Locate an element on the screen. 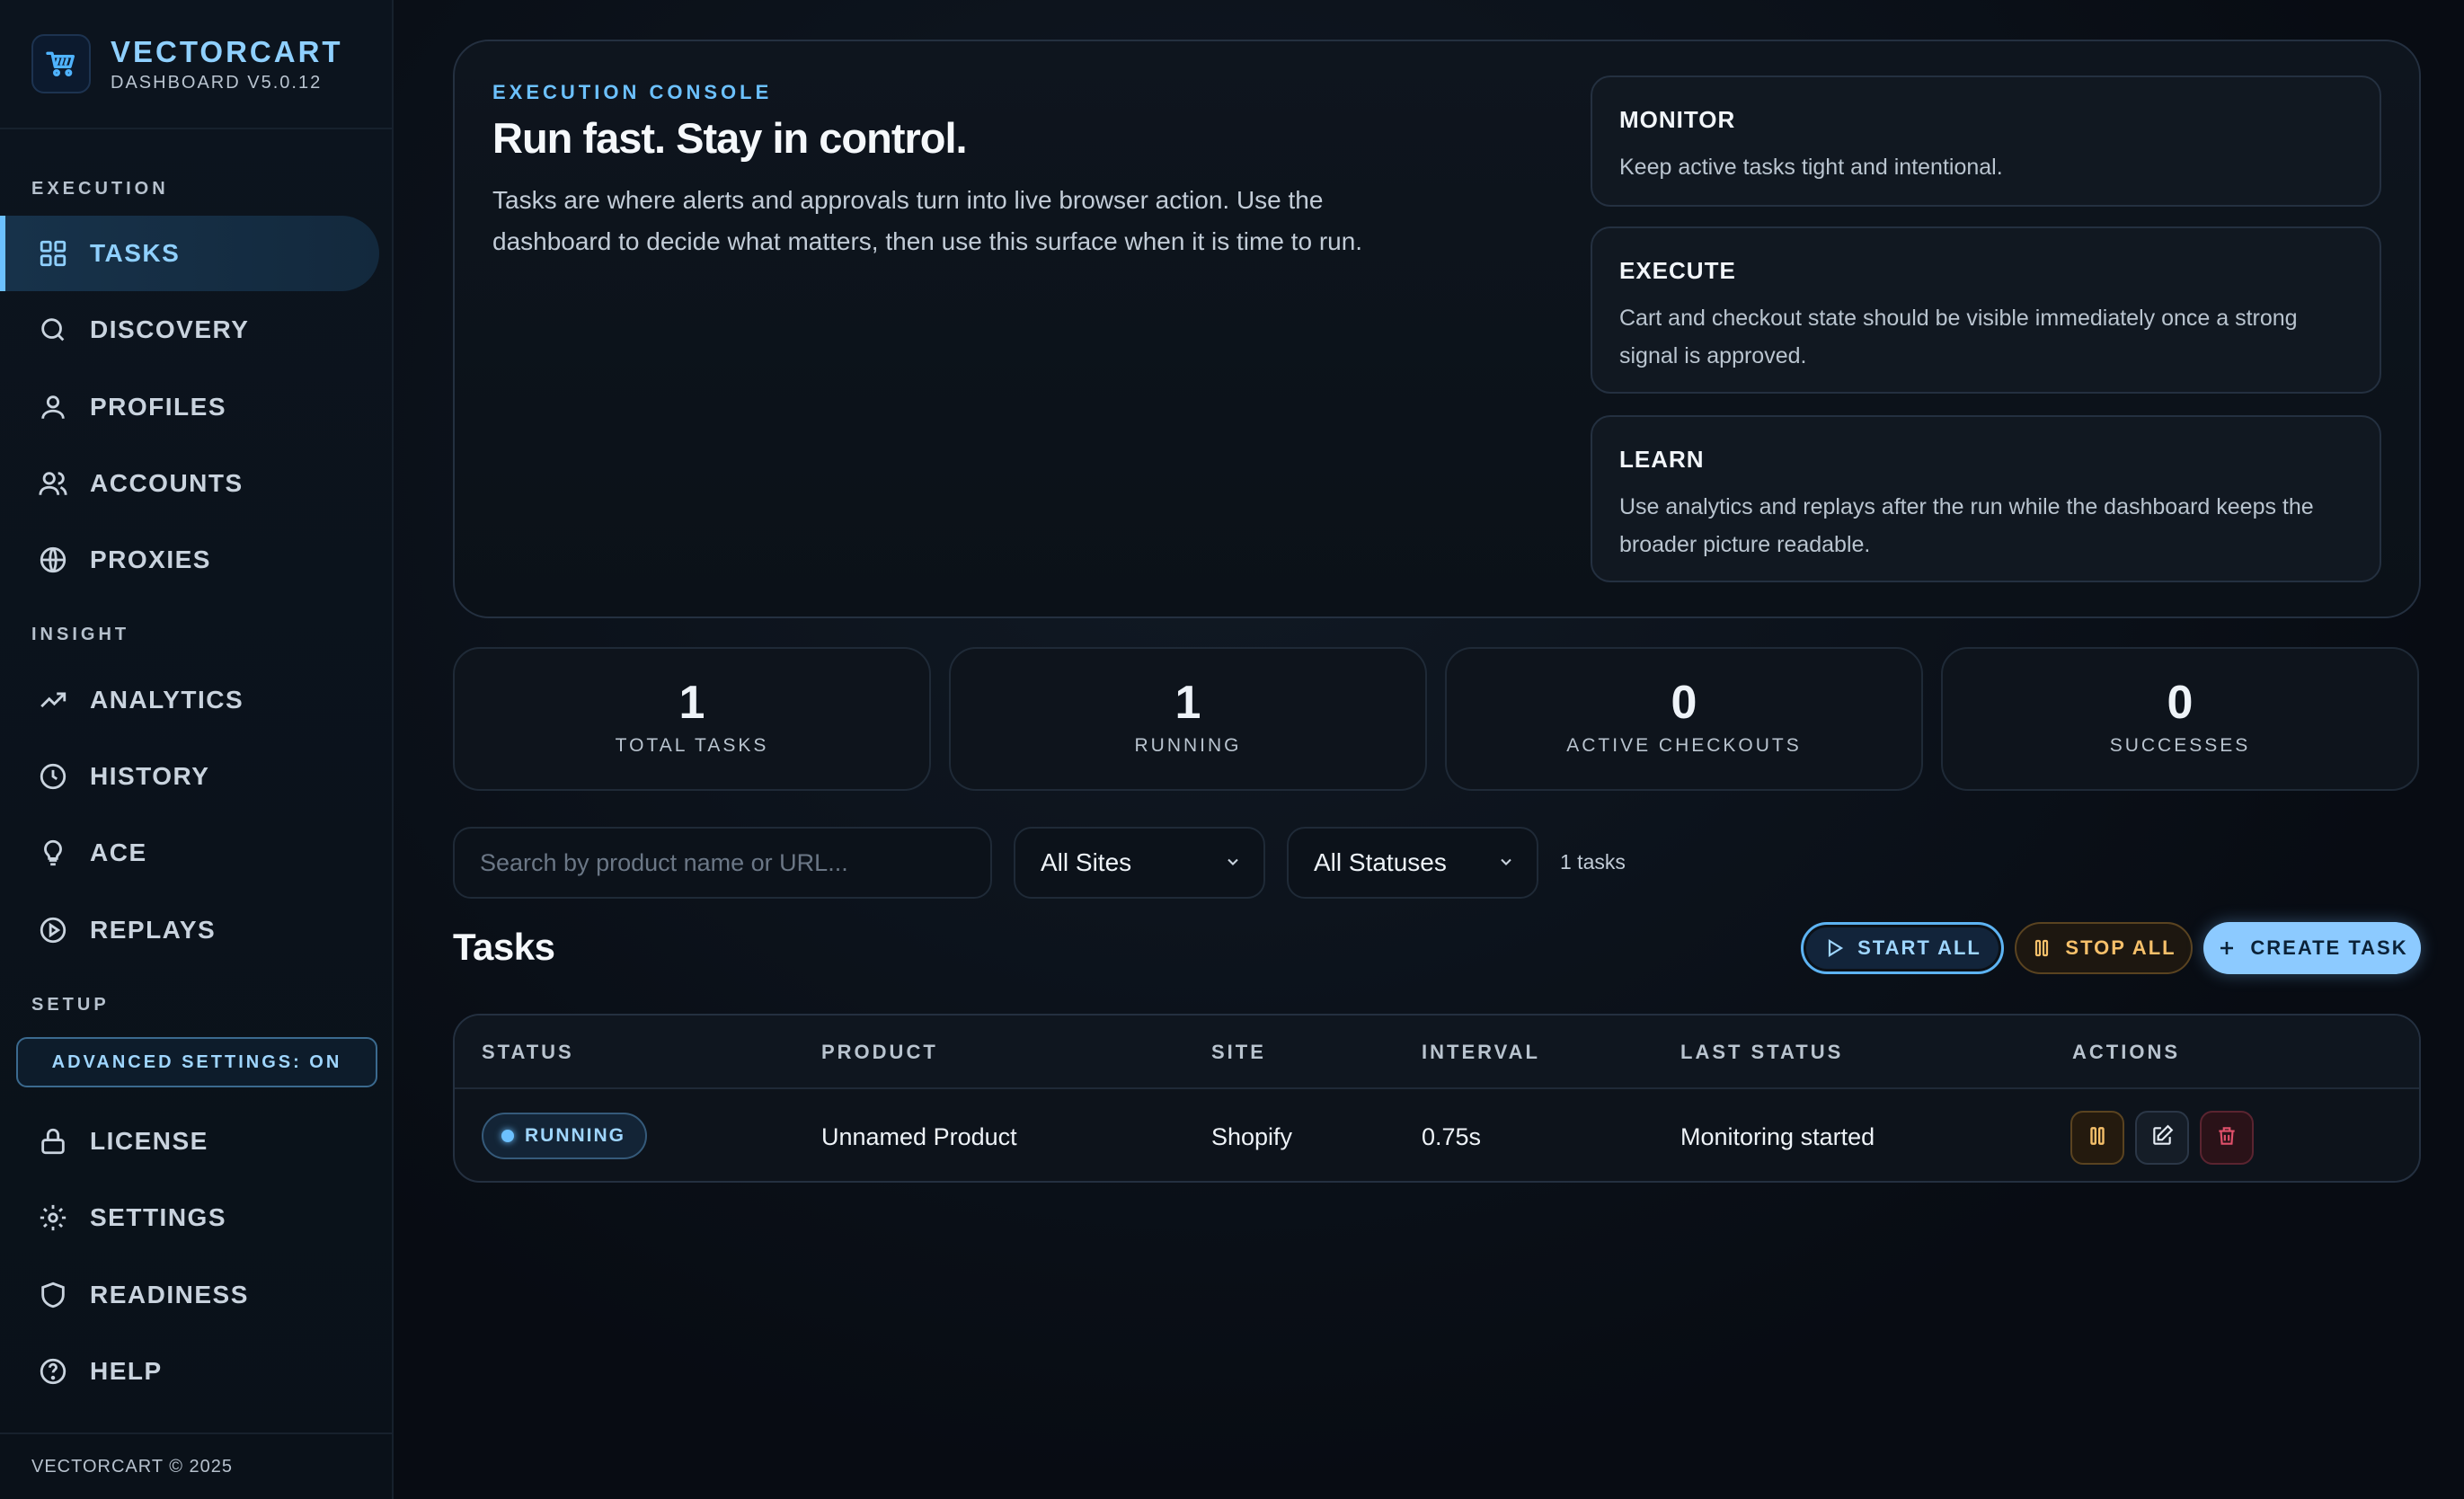  edit-icon is located at coordinates (2162, 1138).